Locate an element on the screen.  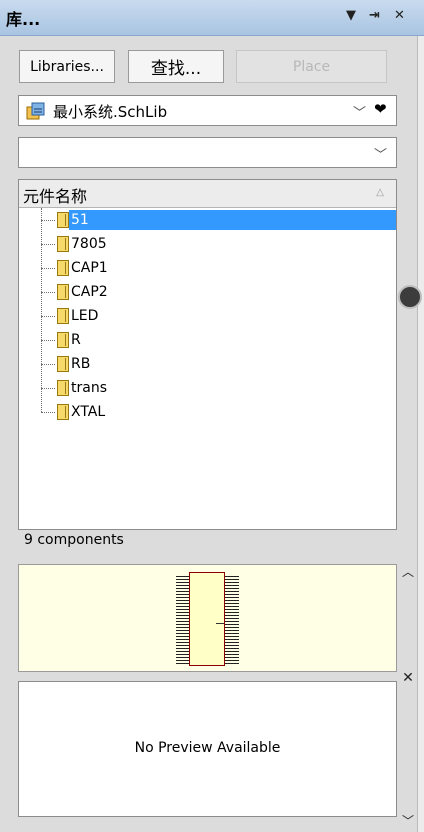
no-preview-text: No Preview Available is located at coordinates (207, 748).